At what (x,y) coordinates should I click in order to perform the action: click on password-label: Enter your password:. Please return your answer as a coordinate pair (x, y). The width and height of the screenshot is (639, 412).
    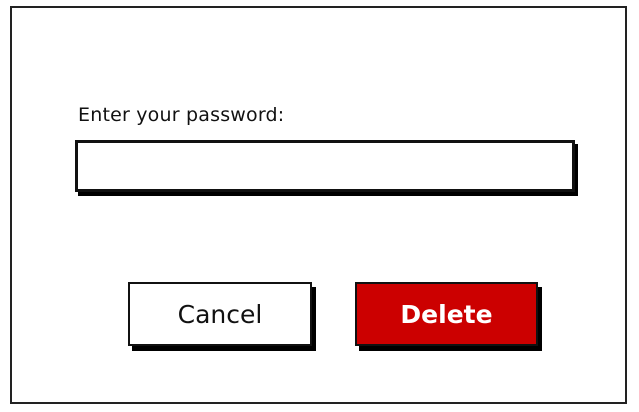
    Looking at the image, I should click on (181, 115).